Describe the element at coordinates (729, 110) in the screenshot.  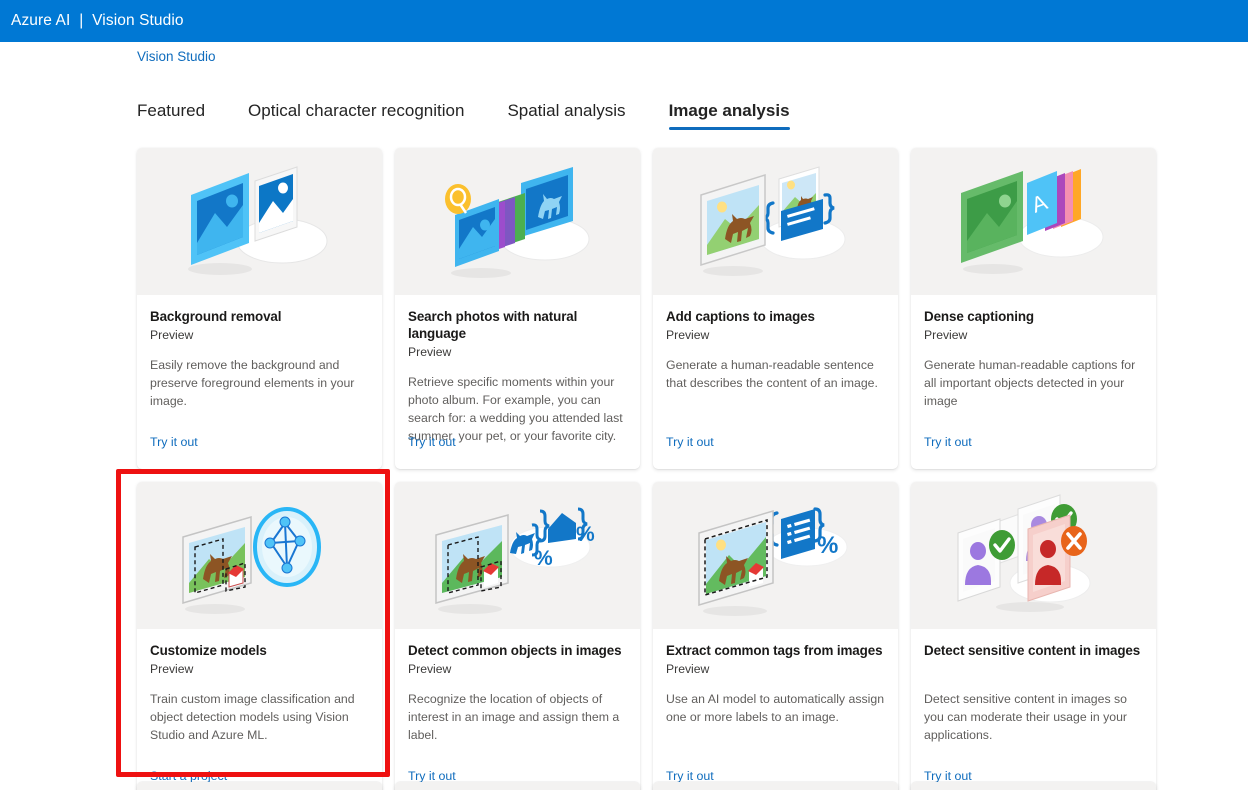
I see `tab-label: Image analysis` at that location.